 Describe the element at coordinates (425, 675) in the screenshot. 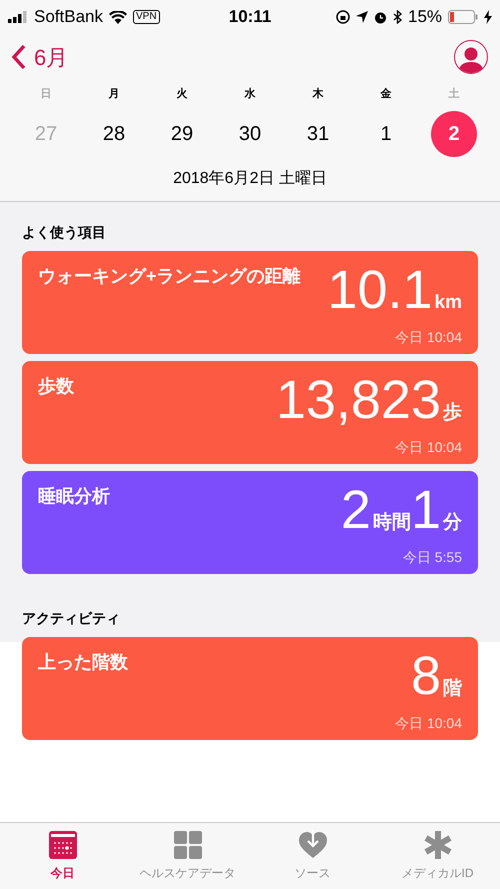

I see `metric-value: 8` at that location.